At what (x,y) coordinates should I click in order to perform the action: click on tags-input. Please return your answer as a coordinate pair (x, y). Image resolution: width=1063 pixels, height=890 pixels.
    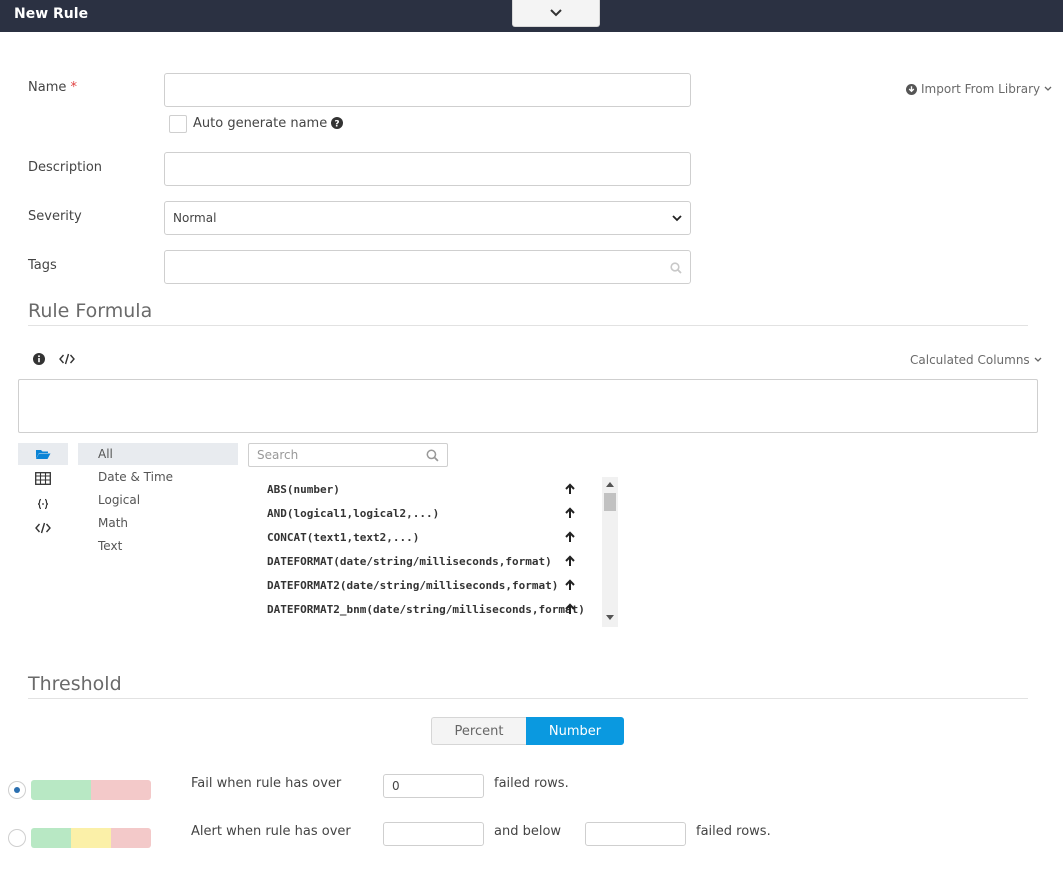
    Looking at the image, I should click on (427, 267).